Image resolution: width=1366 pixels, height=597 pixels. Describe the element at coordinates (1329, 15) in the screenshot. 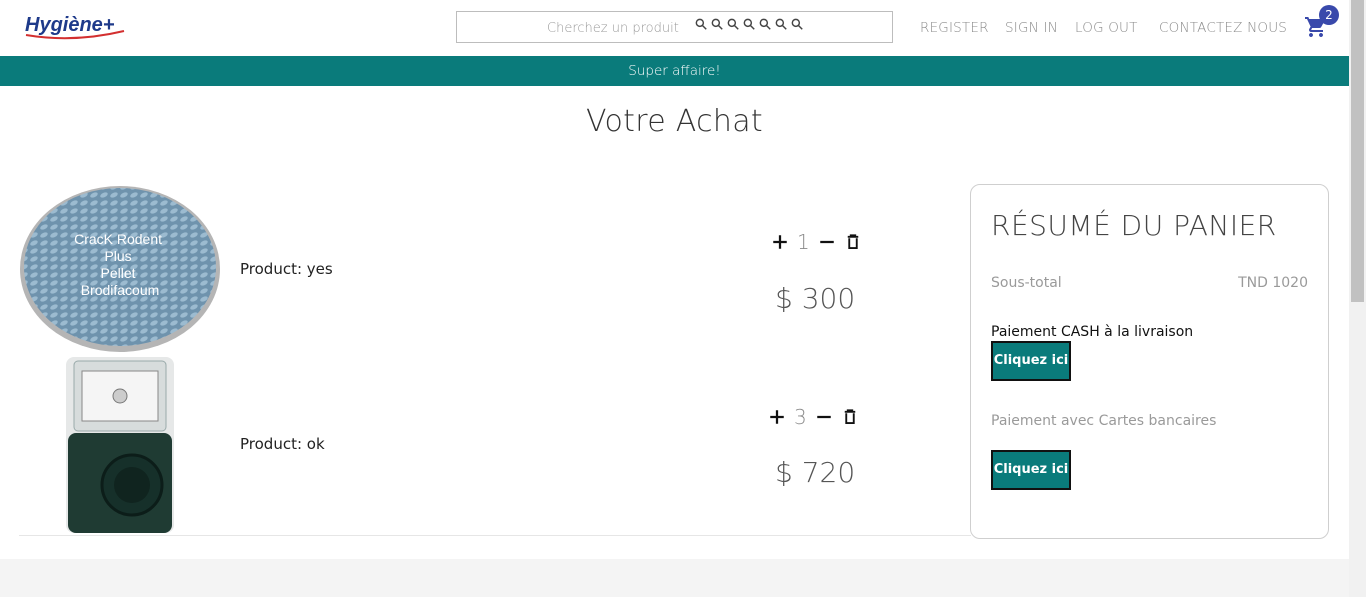

I see `cart-count-badge: 2` at that location.